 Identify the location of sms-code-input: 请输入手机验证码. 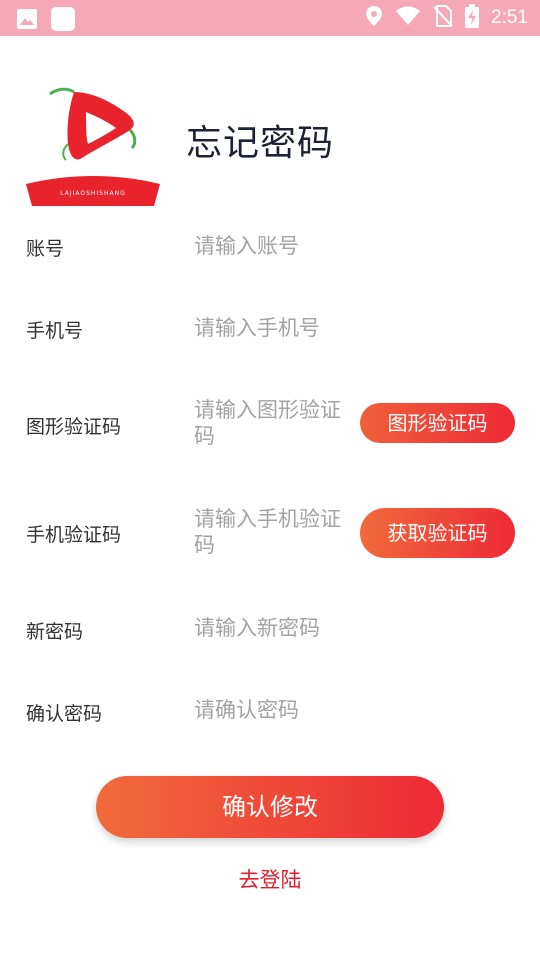
(276, 532).